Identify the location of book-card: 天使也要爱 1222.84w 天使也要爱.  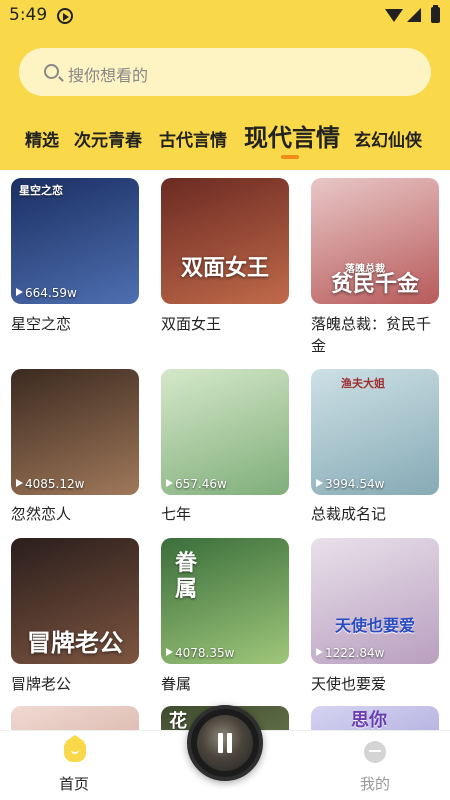
(377, 615).